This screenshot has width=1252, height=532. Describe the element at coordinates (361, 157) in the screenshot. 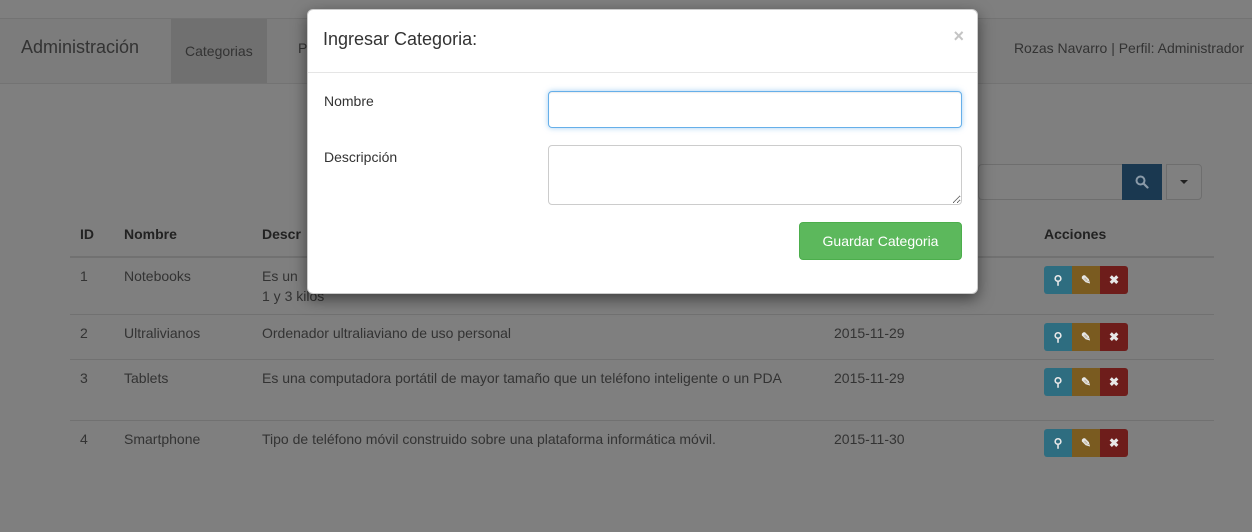

I see `descripcion-label: Descripción` at that location.